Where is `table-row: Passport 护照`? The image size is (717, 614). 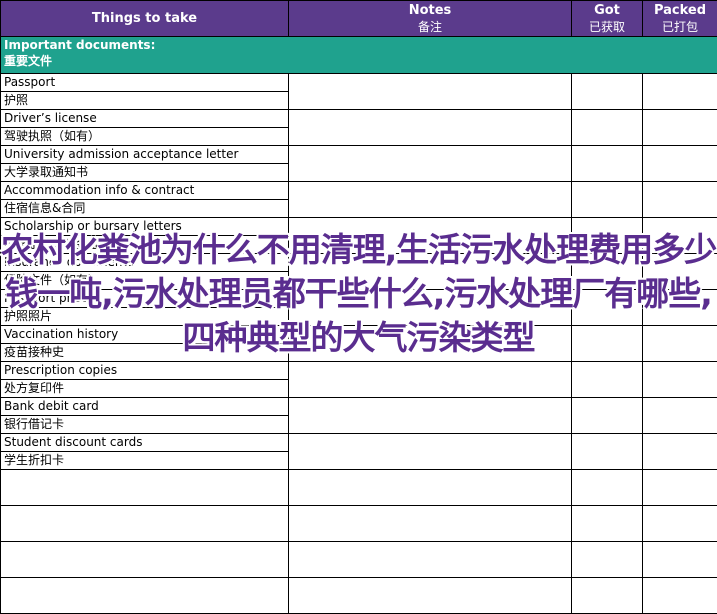
table-row: Passport 护照 is located at coordinates (358, 91).